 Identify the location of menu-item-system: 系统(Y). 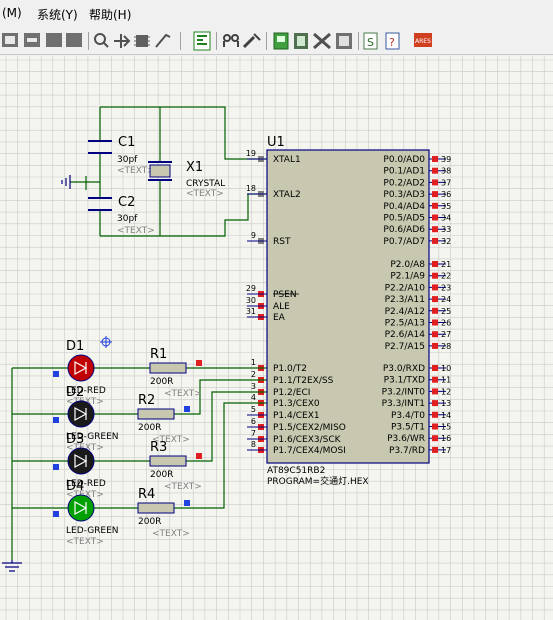
(57, 14).